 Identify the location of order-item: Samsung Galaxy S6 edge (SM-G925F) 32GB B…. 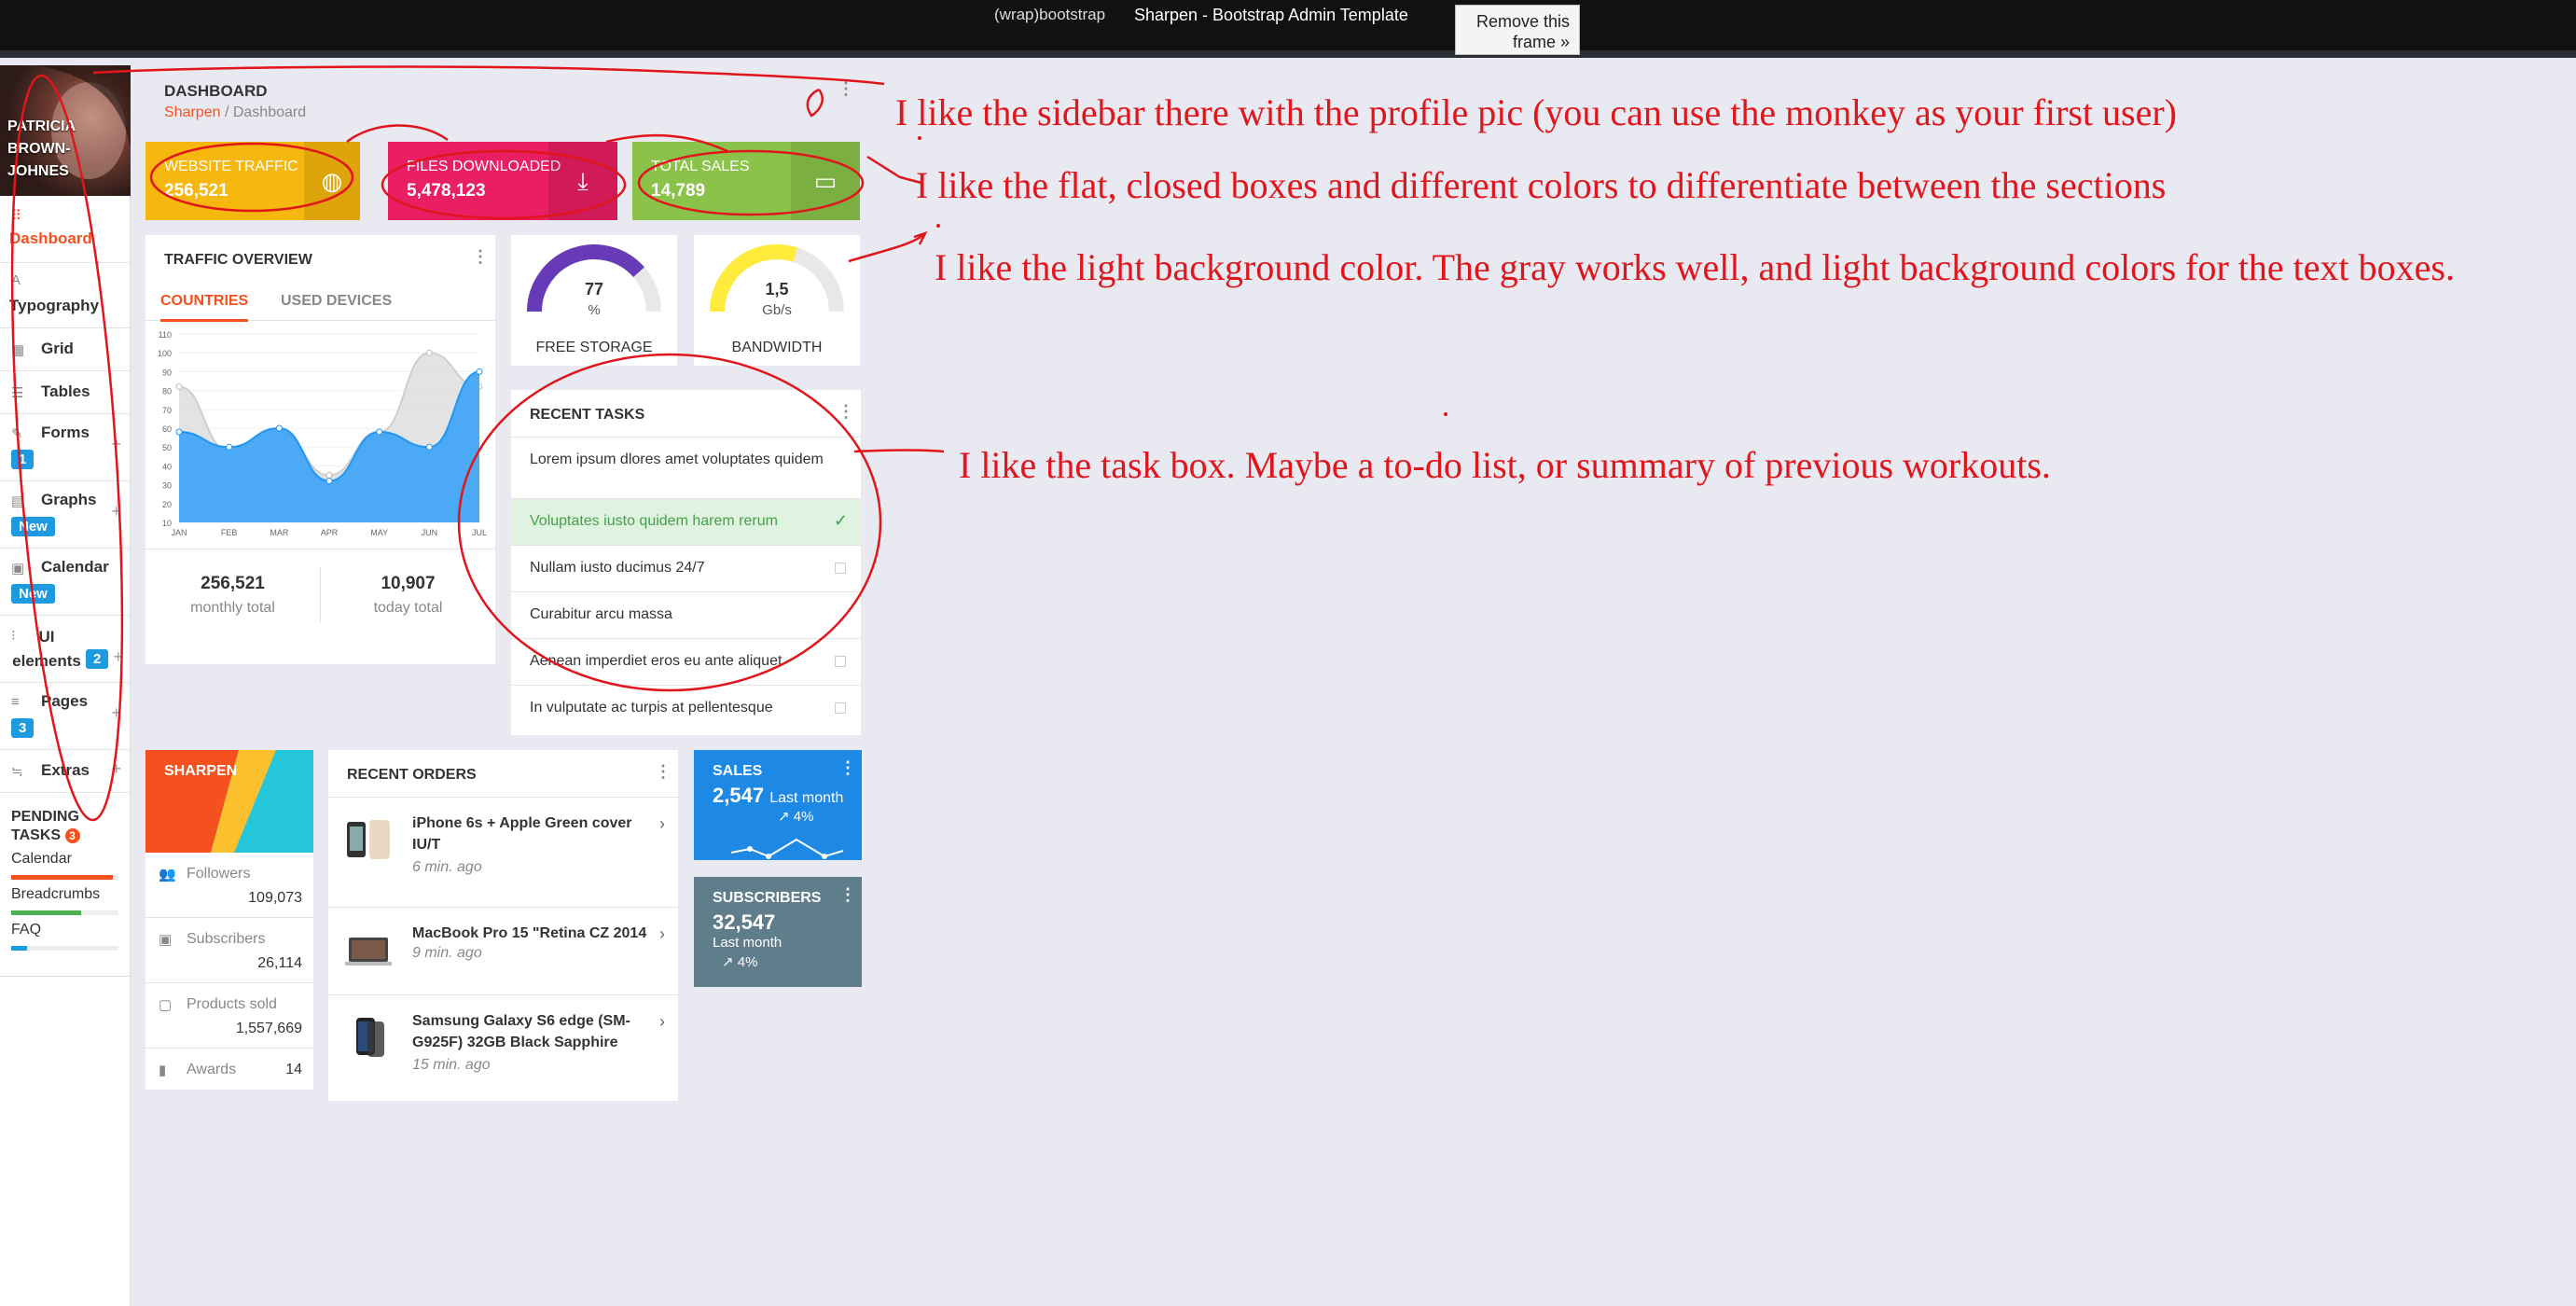
(503, 1047).